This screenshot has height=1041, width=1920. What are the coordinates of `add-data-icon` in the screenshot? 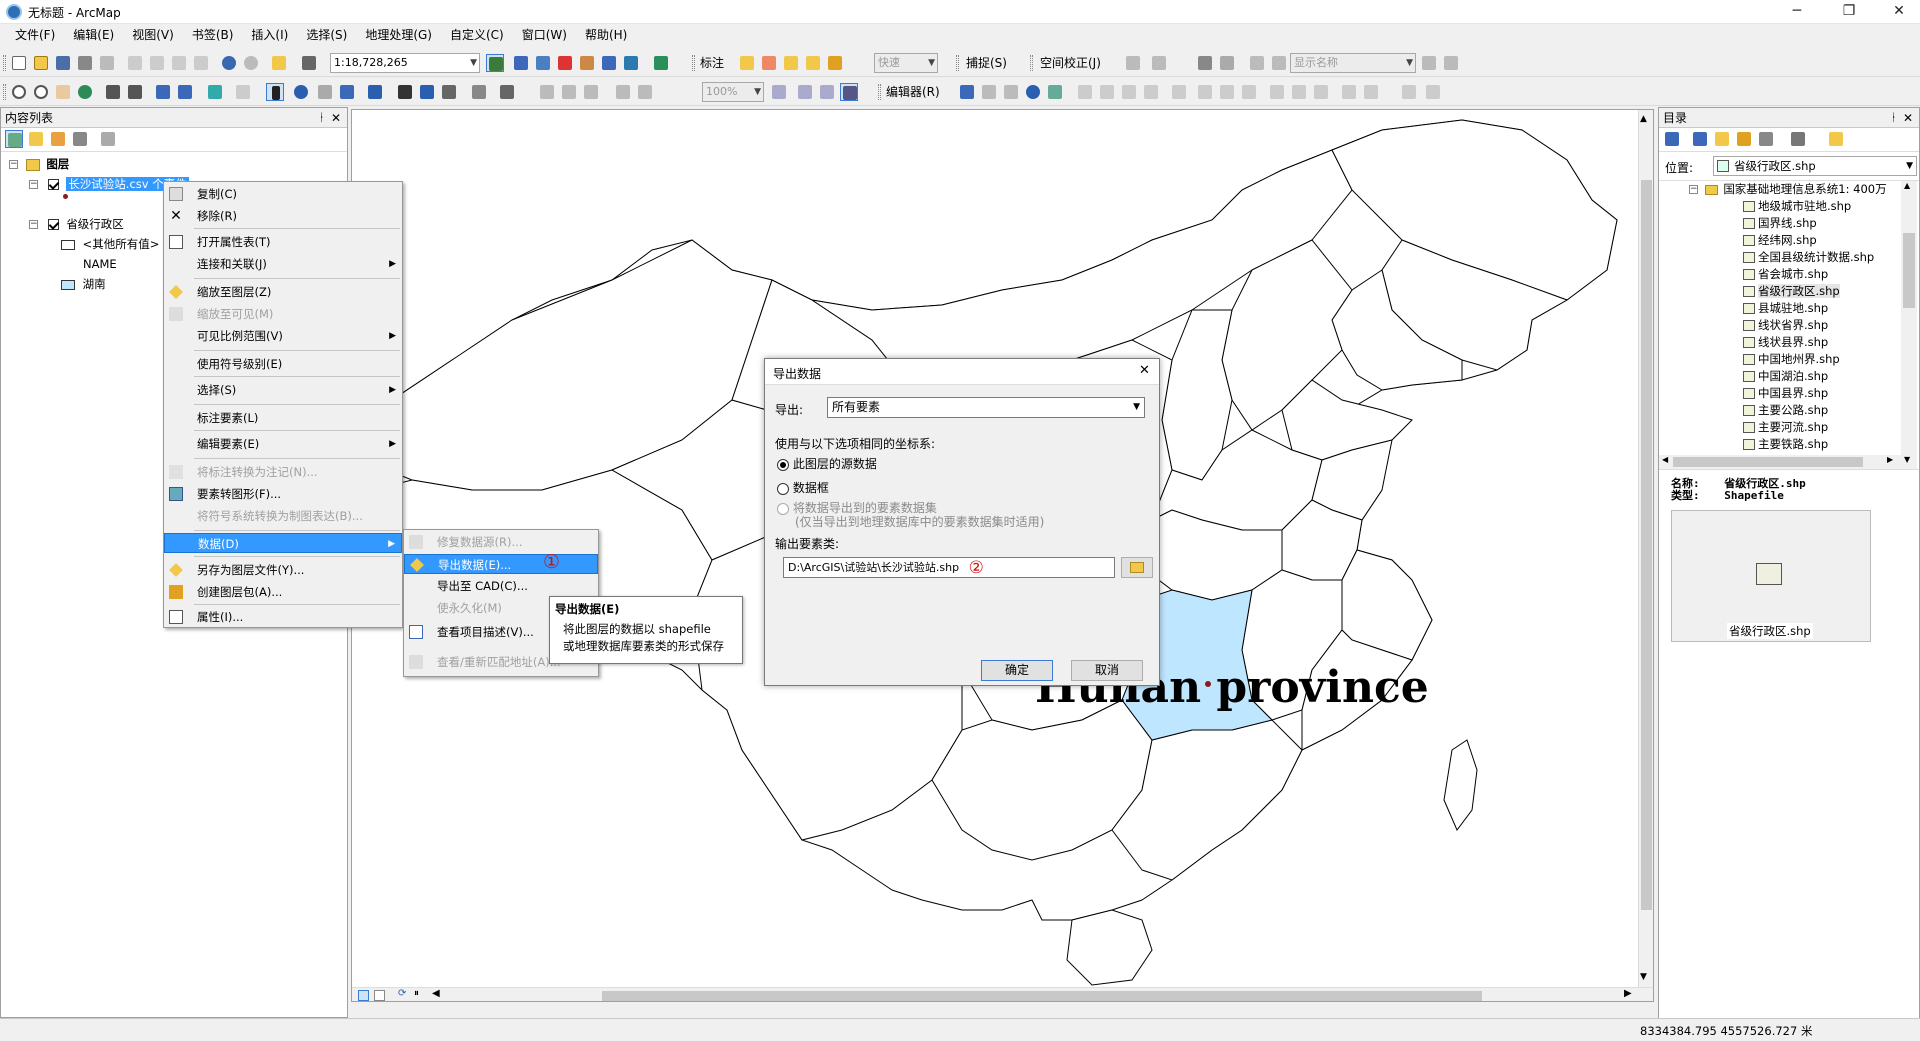 It's located at (279, 63).